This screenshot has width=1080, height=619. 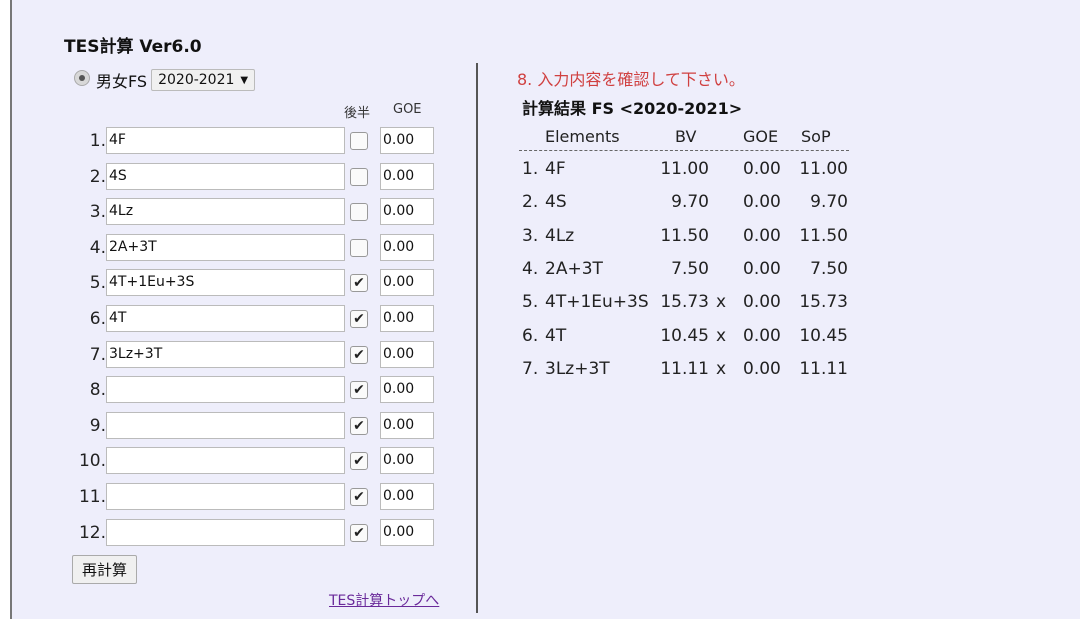 What do you see at coordinates (823, 302) in the screenshot?
I see `result-sop: 15.73` at bounding box center [823, 302].